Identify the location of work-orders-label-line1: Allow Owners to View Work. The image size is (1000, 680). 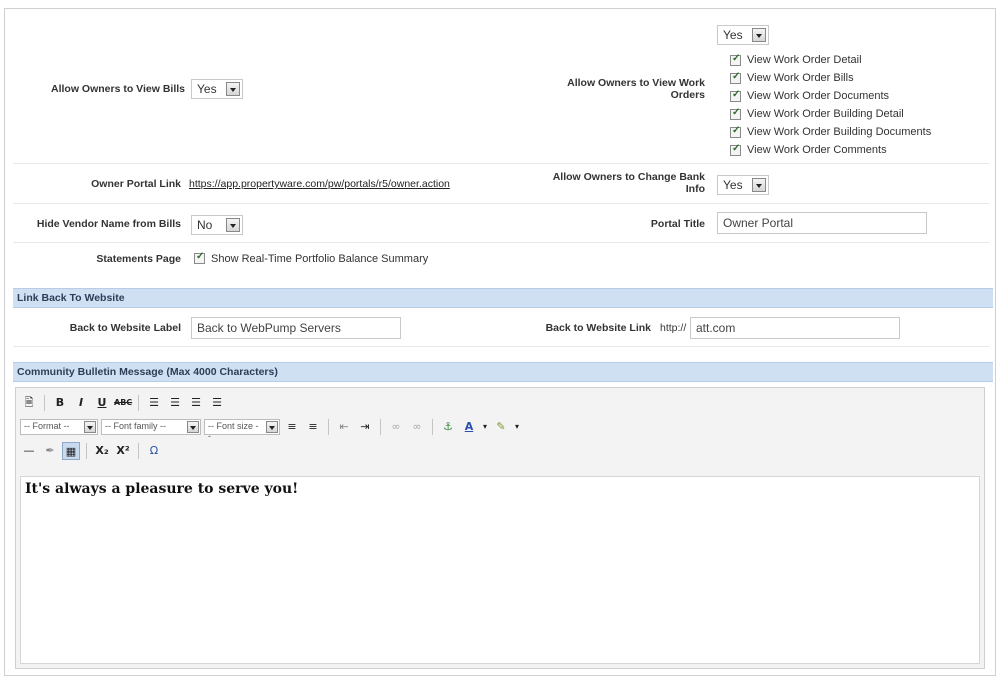
(636, 83).